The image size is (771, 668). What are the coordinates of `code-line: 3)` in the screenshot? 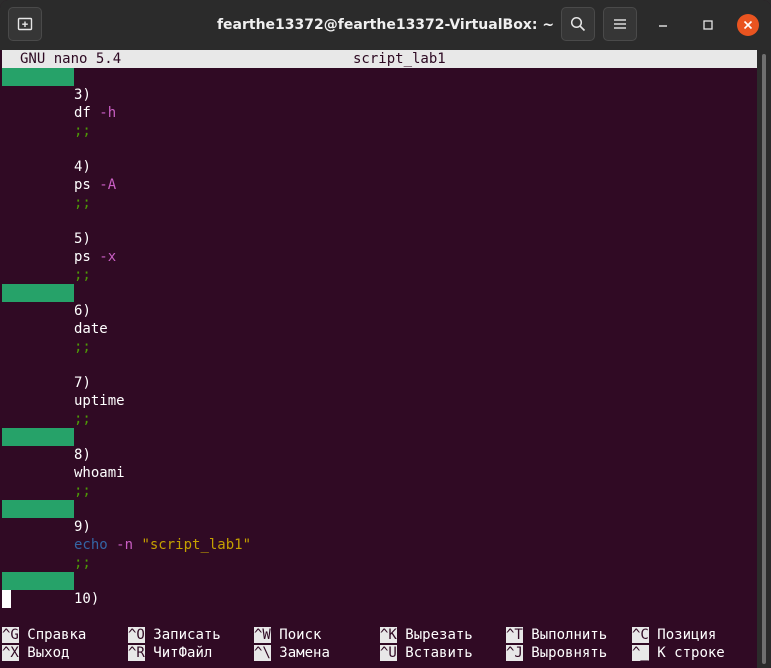 It's located at (82, 95).